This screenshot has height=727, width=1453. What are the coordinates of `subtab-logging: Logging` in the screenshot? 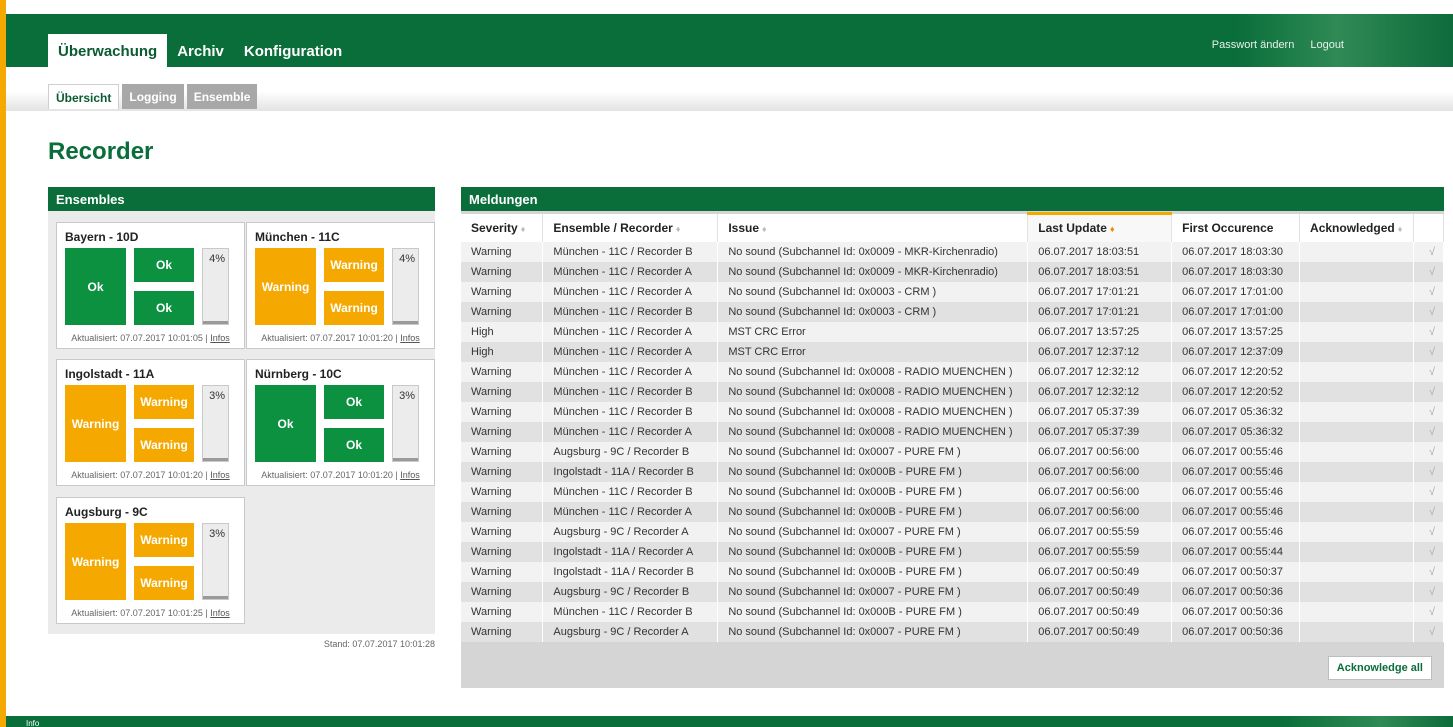 It's located at (153, 96).